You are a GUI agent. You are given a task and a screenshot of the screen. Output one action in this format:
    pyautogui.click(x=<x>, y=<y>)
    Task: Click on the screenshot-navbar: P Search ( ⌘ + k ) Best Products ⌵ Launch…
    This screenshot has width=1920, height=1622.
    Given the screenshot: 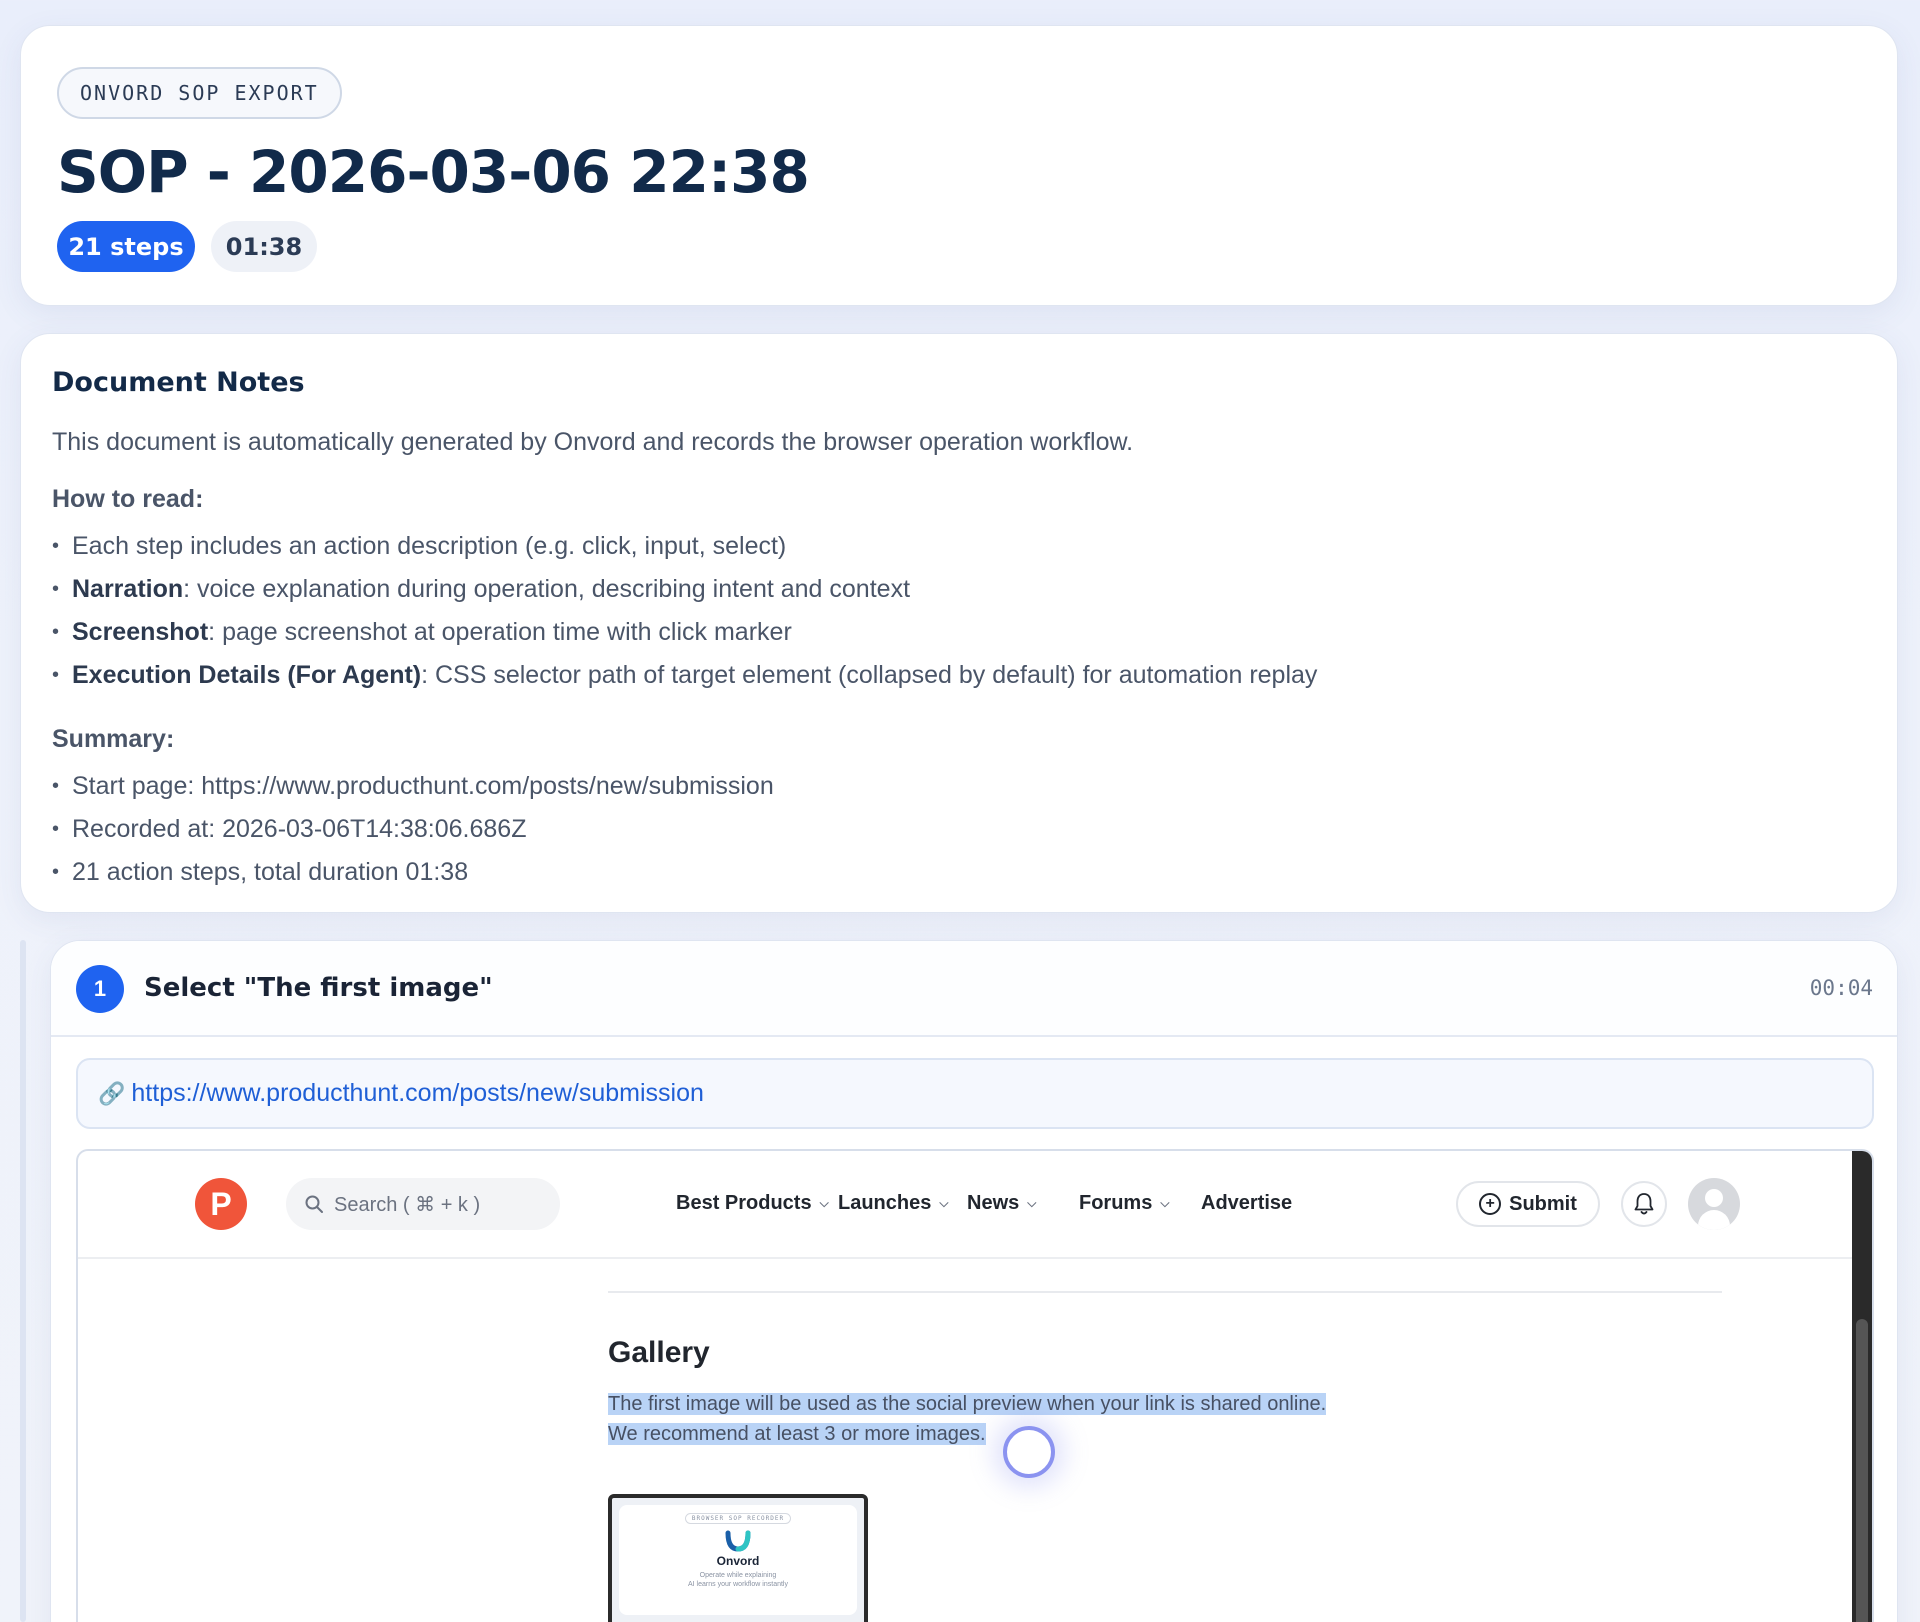 What is the action you would take?
    pyautogui.click(x=967, y=1205)
    